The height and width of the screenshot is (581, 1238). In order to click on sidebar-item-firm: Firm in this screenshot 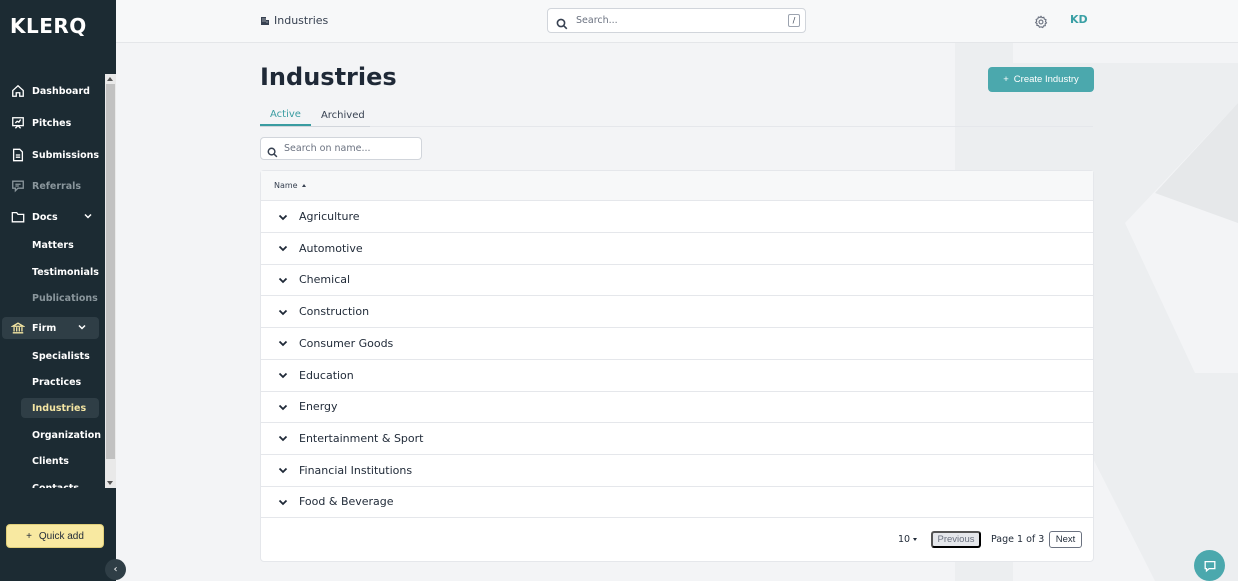, I will do `click(50, 328)`.